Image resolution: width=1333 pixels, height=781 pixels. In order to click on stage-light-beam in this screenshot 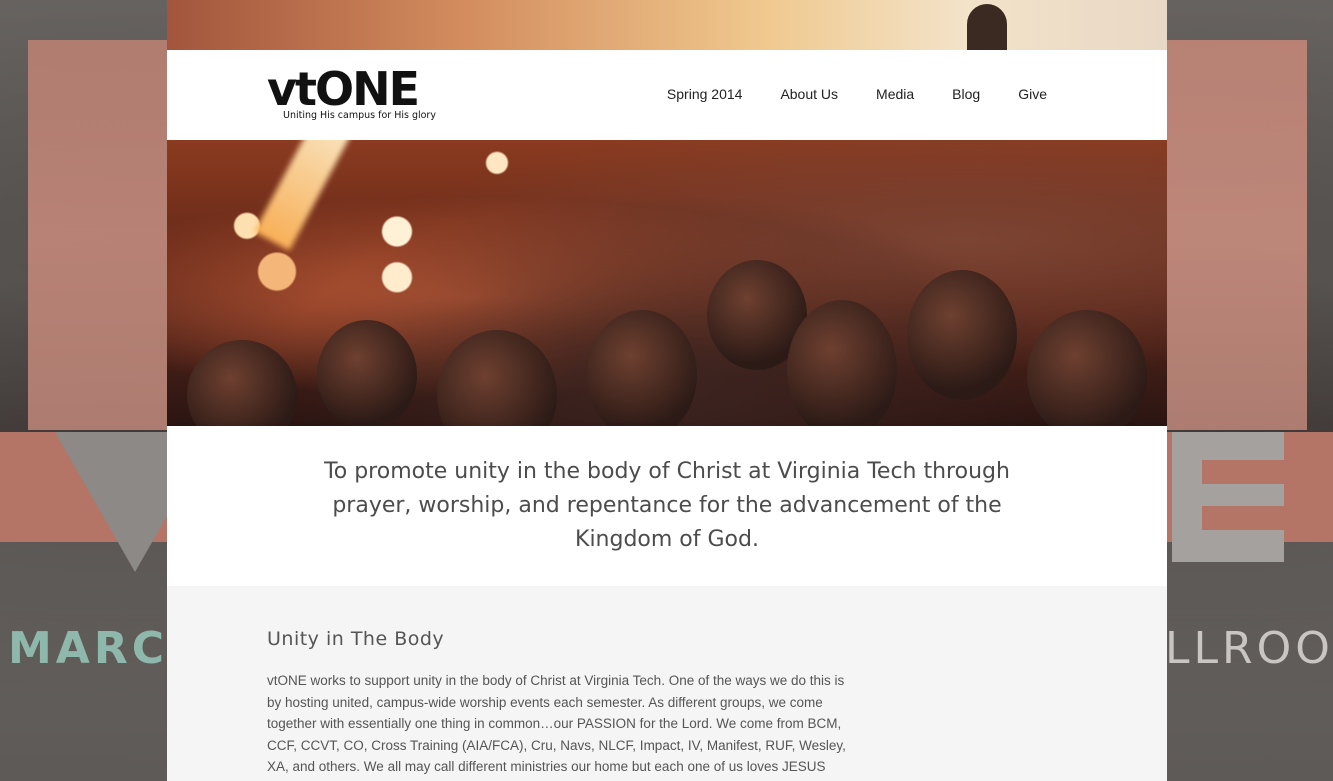, I will do `click(307, 195)`.